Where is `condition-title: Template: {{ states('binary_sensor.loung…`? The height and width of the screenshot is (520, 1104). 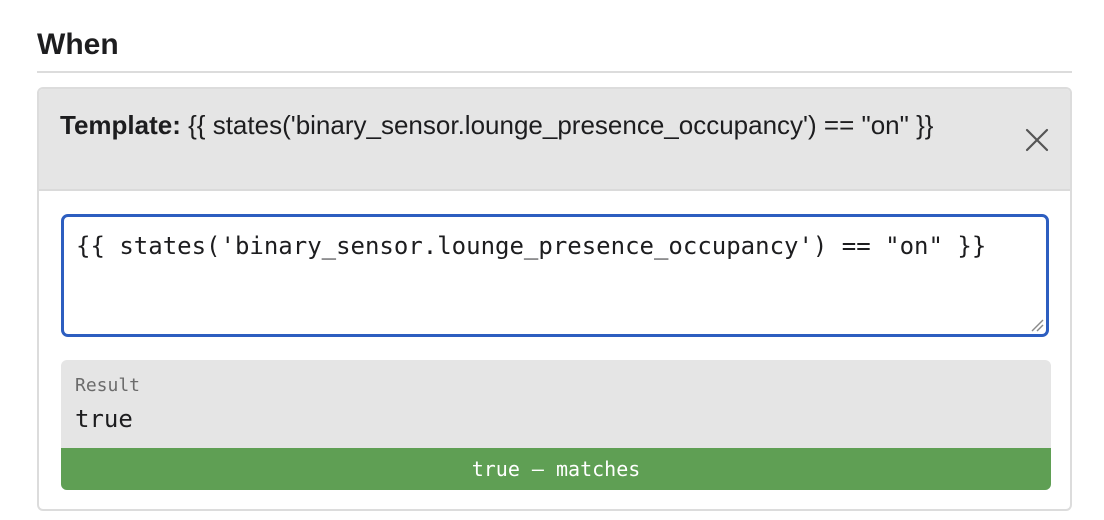 condition-title: Template: {{ states('binary_sensor.loung… is located at coordinates (525, 125).